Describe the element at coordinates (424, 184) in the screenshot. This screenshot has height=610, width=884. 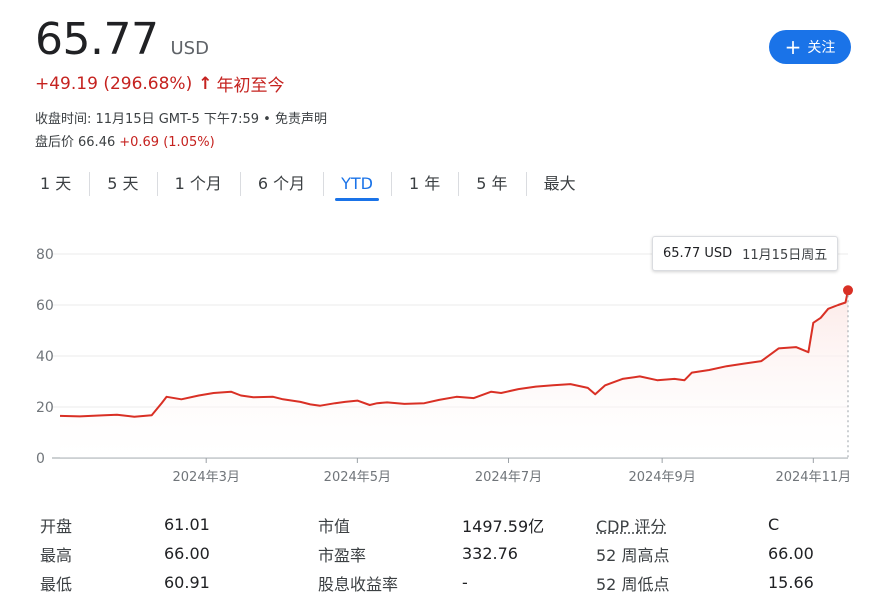
I see `tab-1y: 1 年` at that location.